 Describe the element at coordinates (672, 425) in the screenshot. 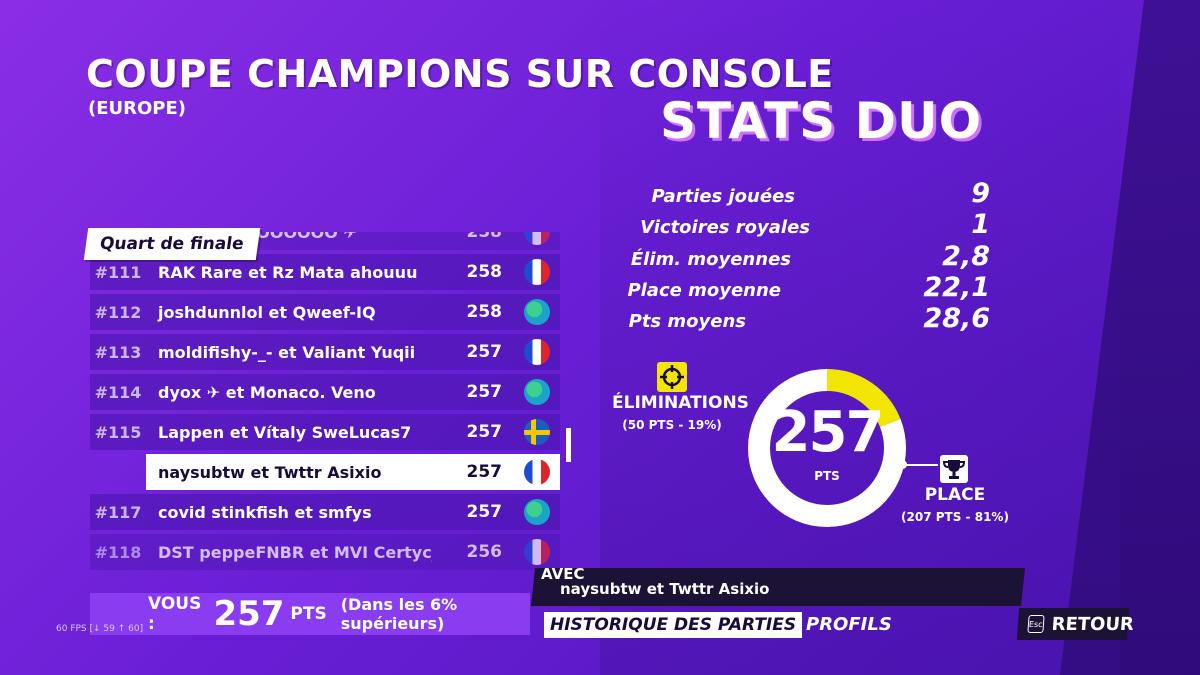

I see `eliminations-detail: (50 PTS - 19%)` at that location.